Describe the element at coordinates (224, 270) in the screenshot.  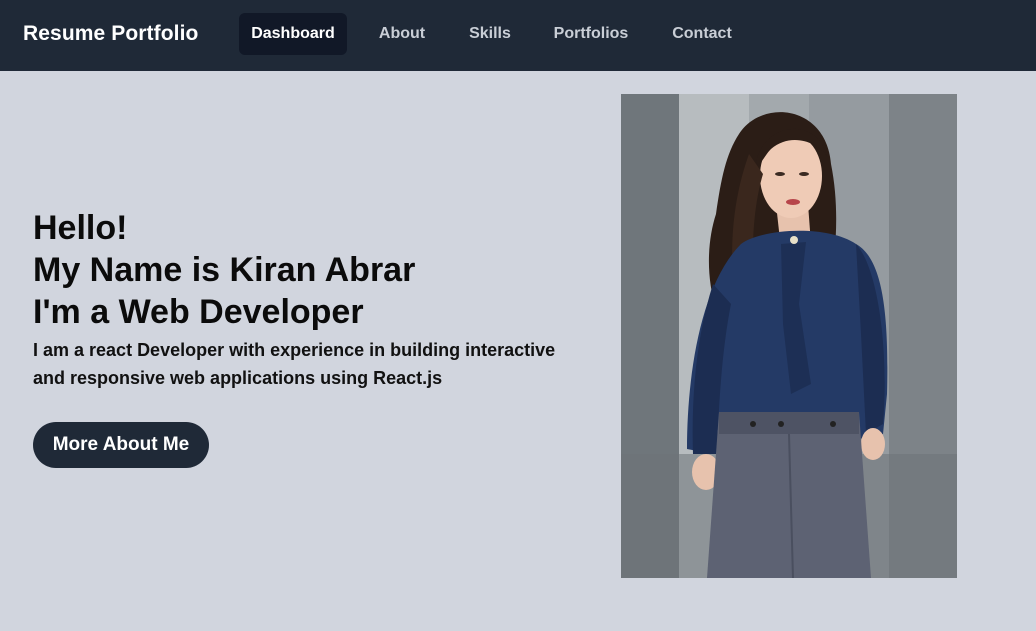
I see `hero-name-line: My Name is Kiran Abrar` at that location.